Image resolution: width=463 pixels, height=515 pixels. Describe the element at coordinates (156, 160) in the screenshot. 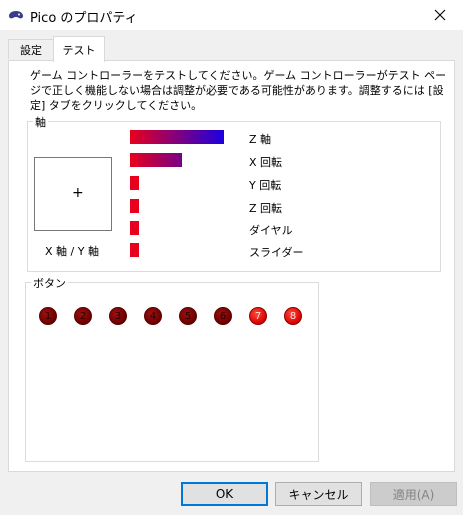

I see `axis-bar-x-rotation` at that location.